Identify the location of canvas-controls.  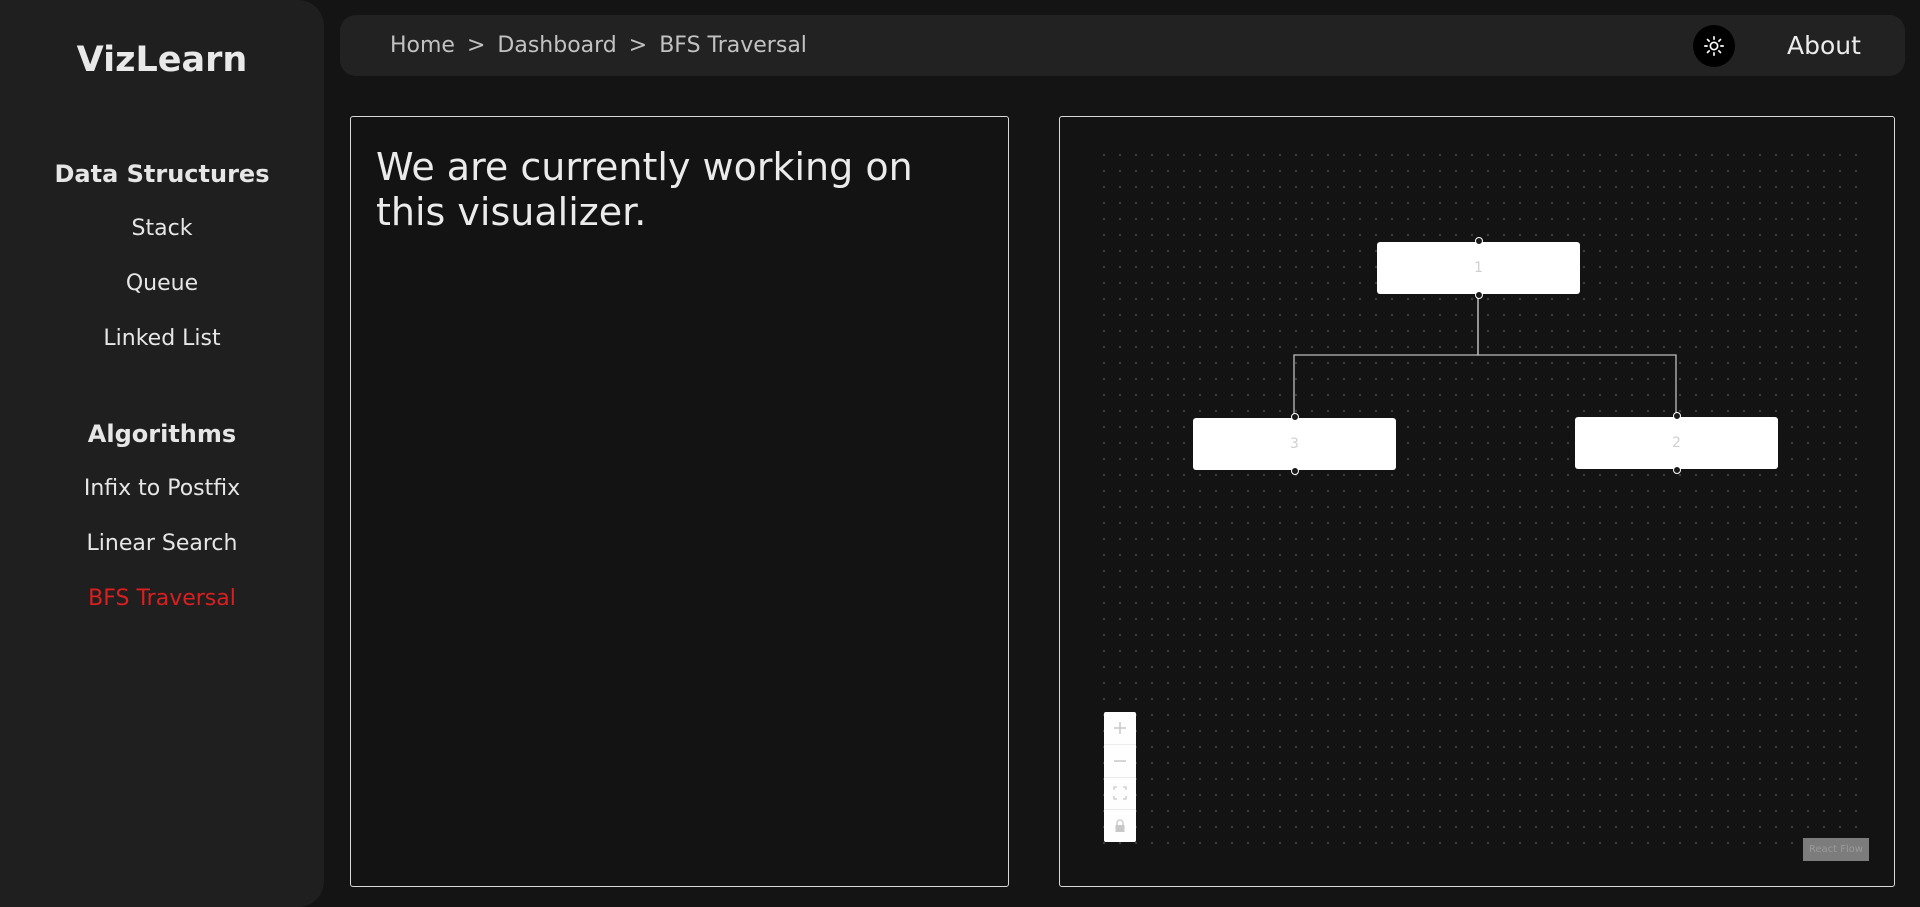
(1120, 777).